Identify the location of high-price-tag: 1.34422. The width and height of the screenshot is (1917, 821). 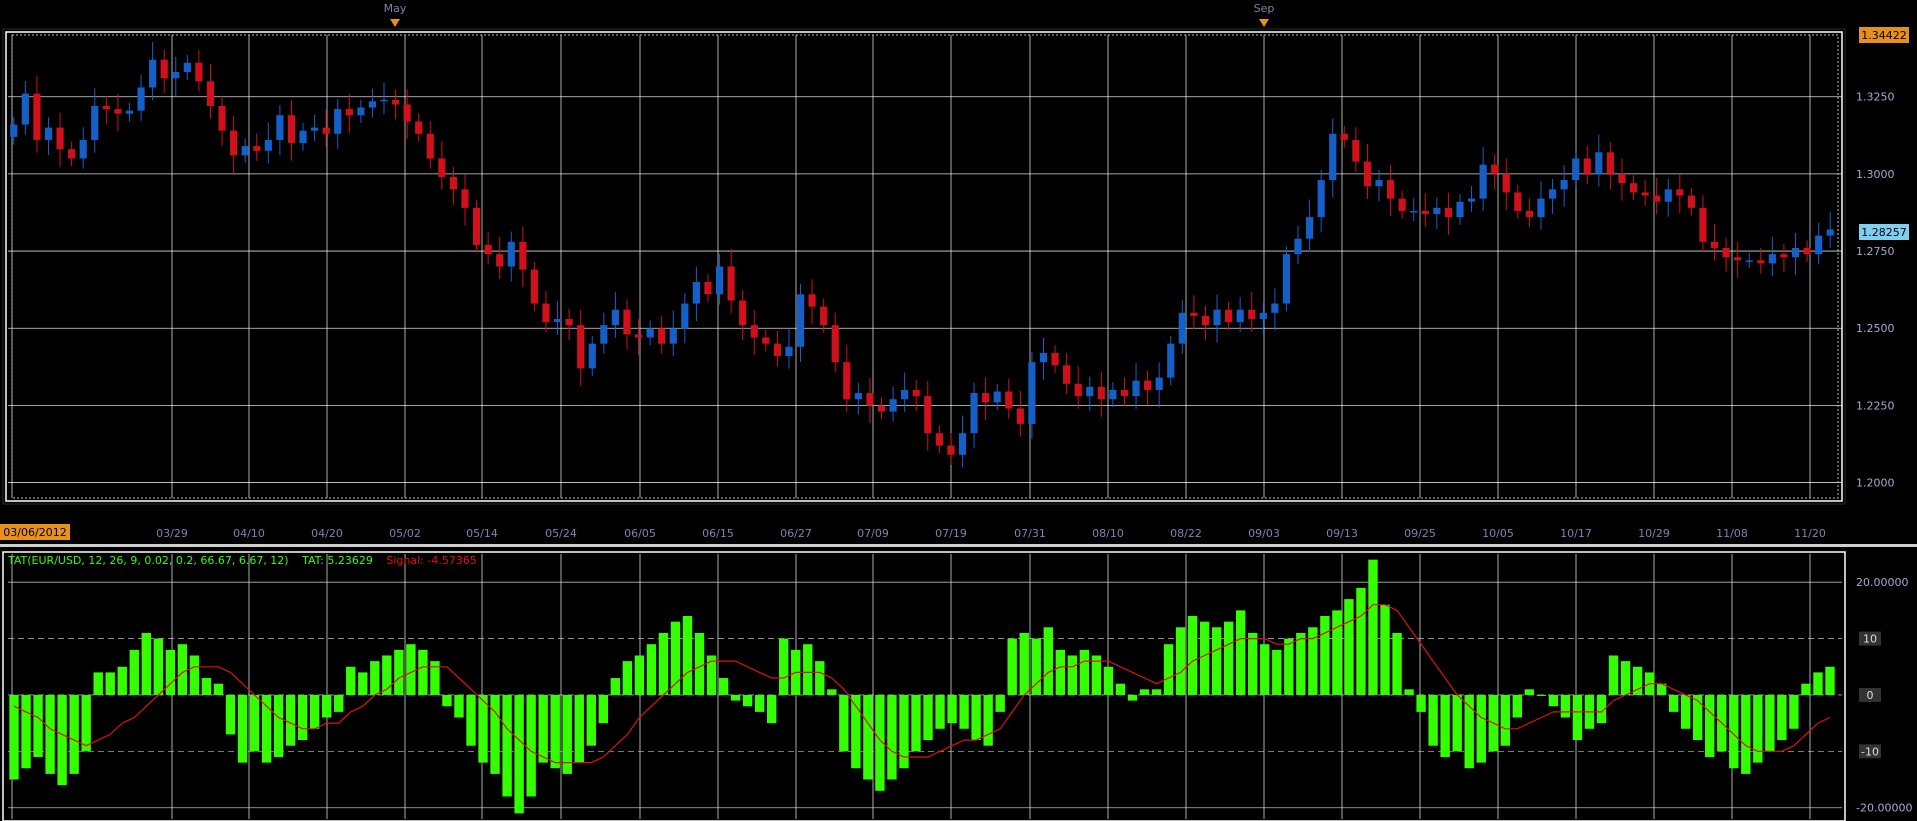
(1884, 35).